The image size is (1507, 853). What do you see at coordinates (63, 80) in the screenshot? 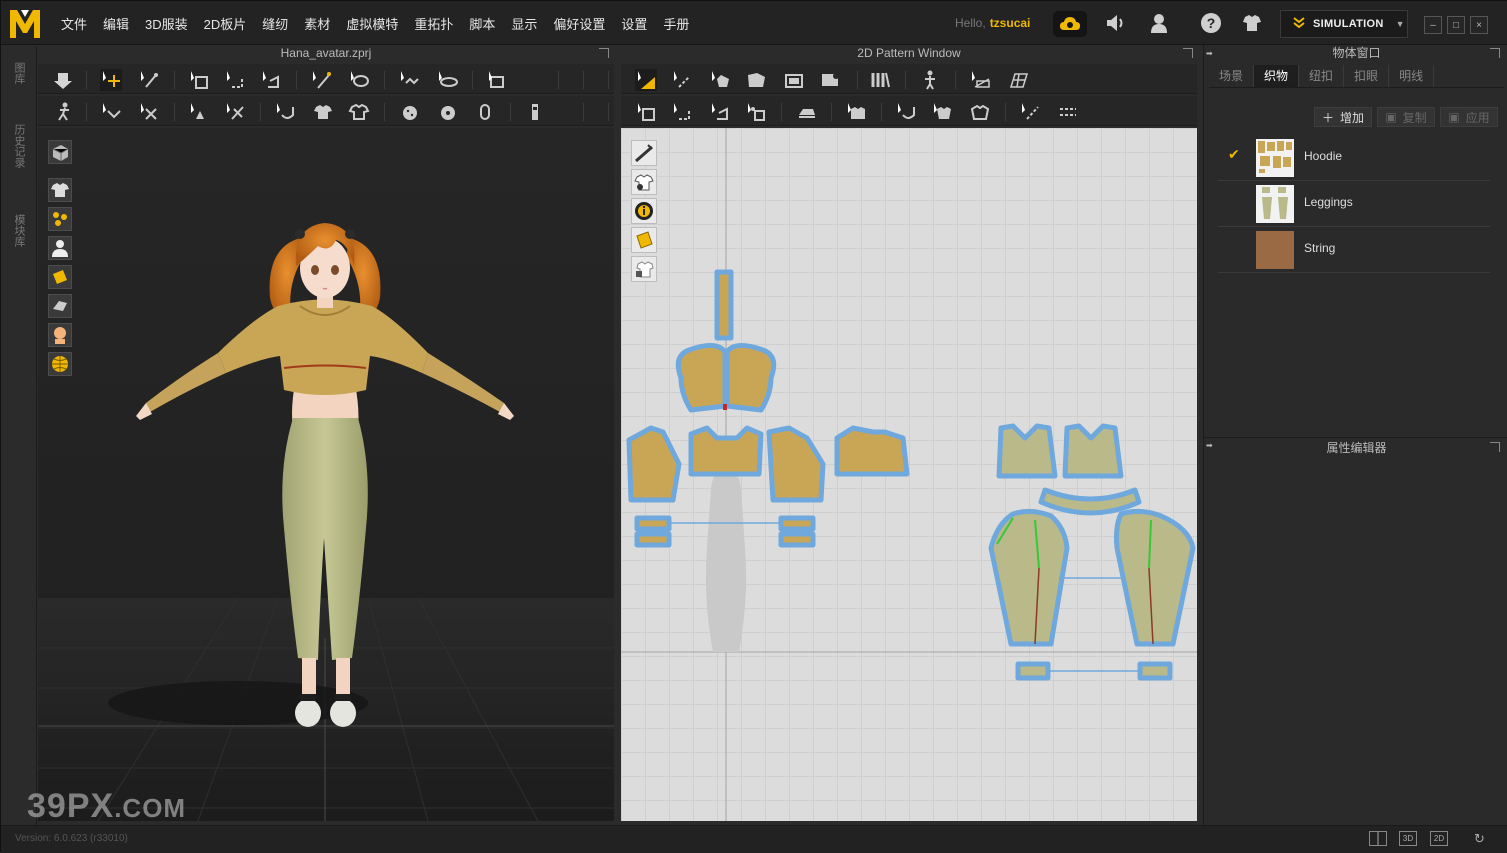
I see `select-mesh-icon` at bounding box center [63, 80].